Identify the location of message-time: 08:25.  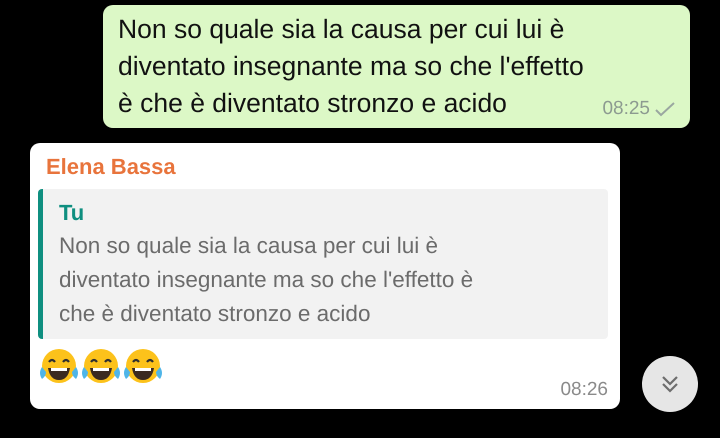
(626, 109).